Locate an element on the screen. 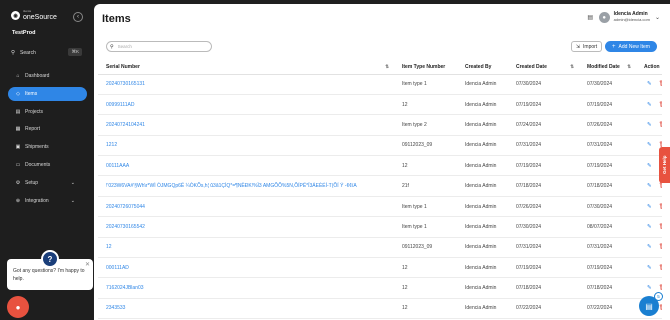 This screenshot has height=320, width=670. column-header-type: Item Type Number is located at coordinates (425, 68).